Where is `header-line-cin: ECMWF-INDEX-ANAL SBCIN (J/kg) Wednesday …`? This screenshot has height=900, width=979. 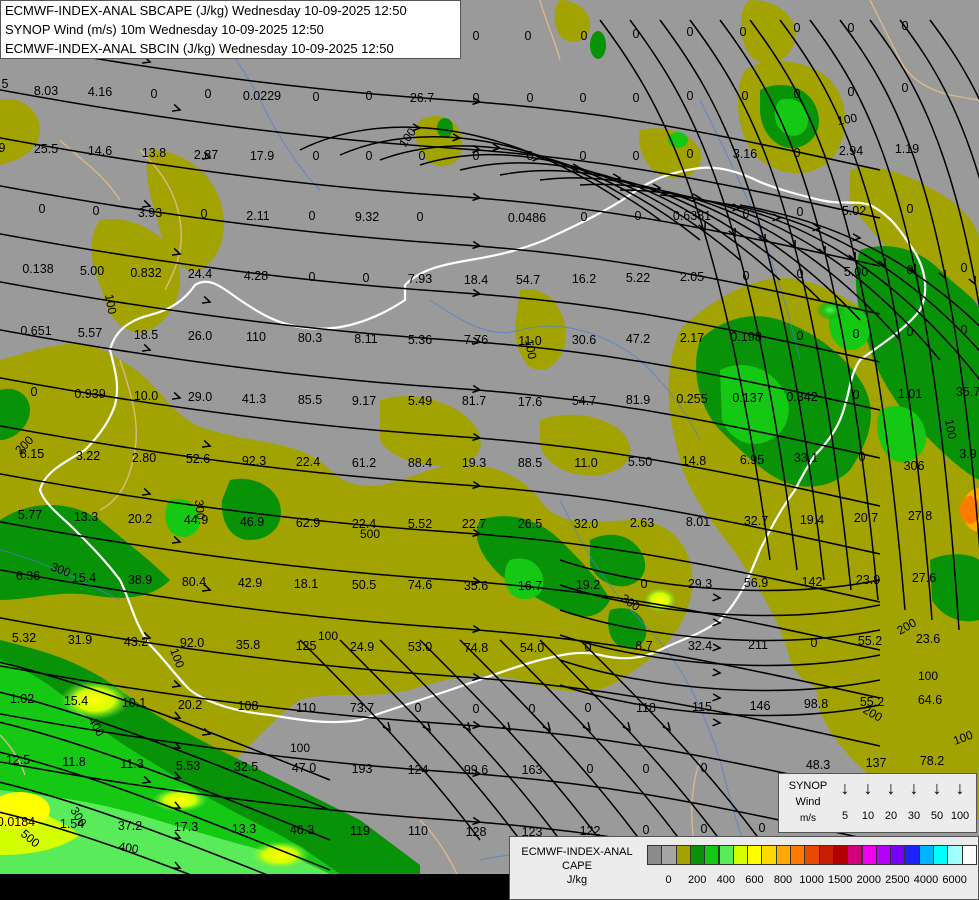
header-line-cin: ECMWF-INDEX-ANAL SBCIN (J/kg) Wednesday … is located at coordinates (199, 48).